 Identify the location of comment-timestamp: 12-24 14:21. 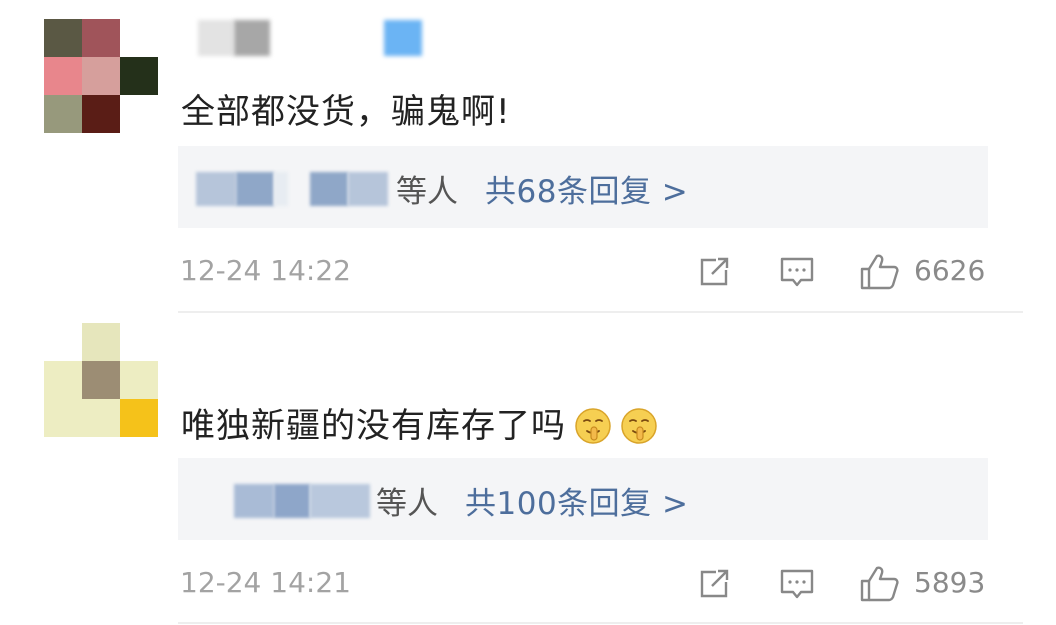
(265, 582).